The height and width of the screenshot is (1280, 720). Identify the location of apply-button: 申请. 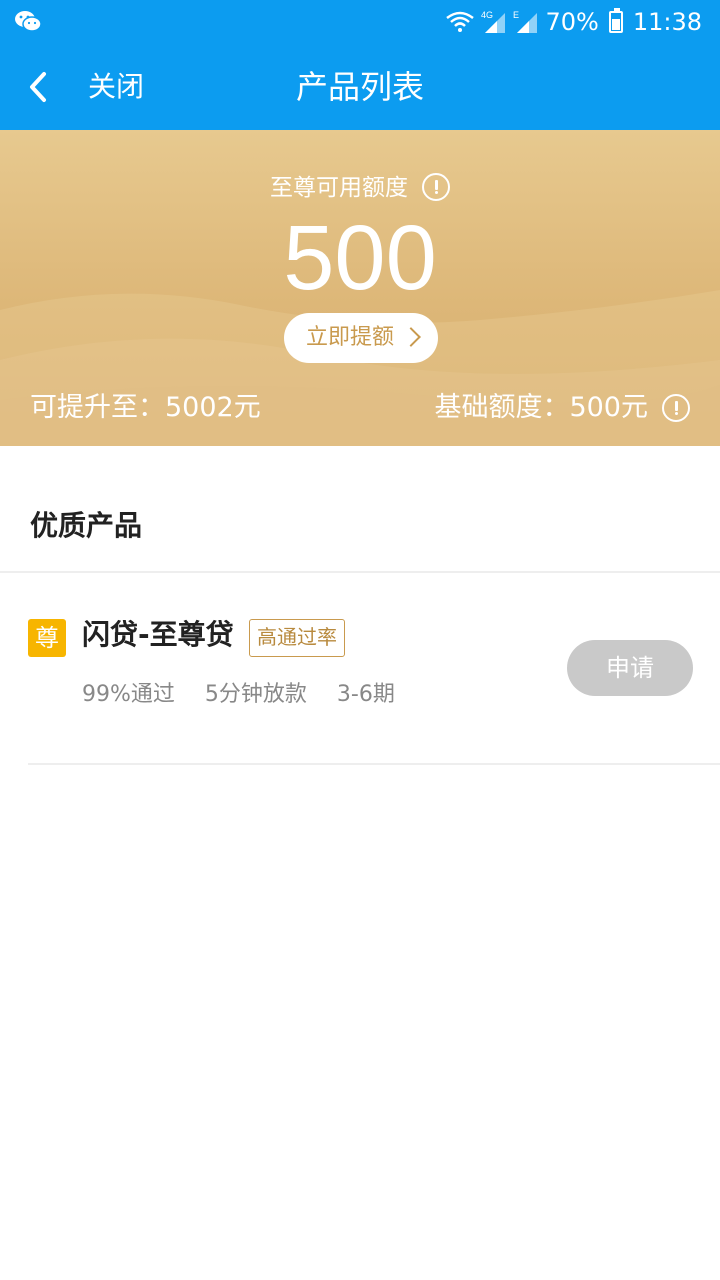
(630, 668).